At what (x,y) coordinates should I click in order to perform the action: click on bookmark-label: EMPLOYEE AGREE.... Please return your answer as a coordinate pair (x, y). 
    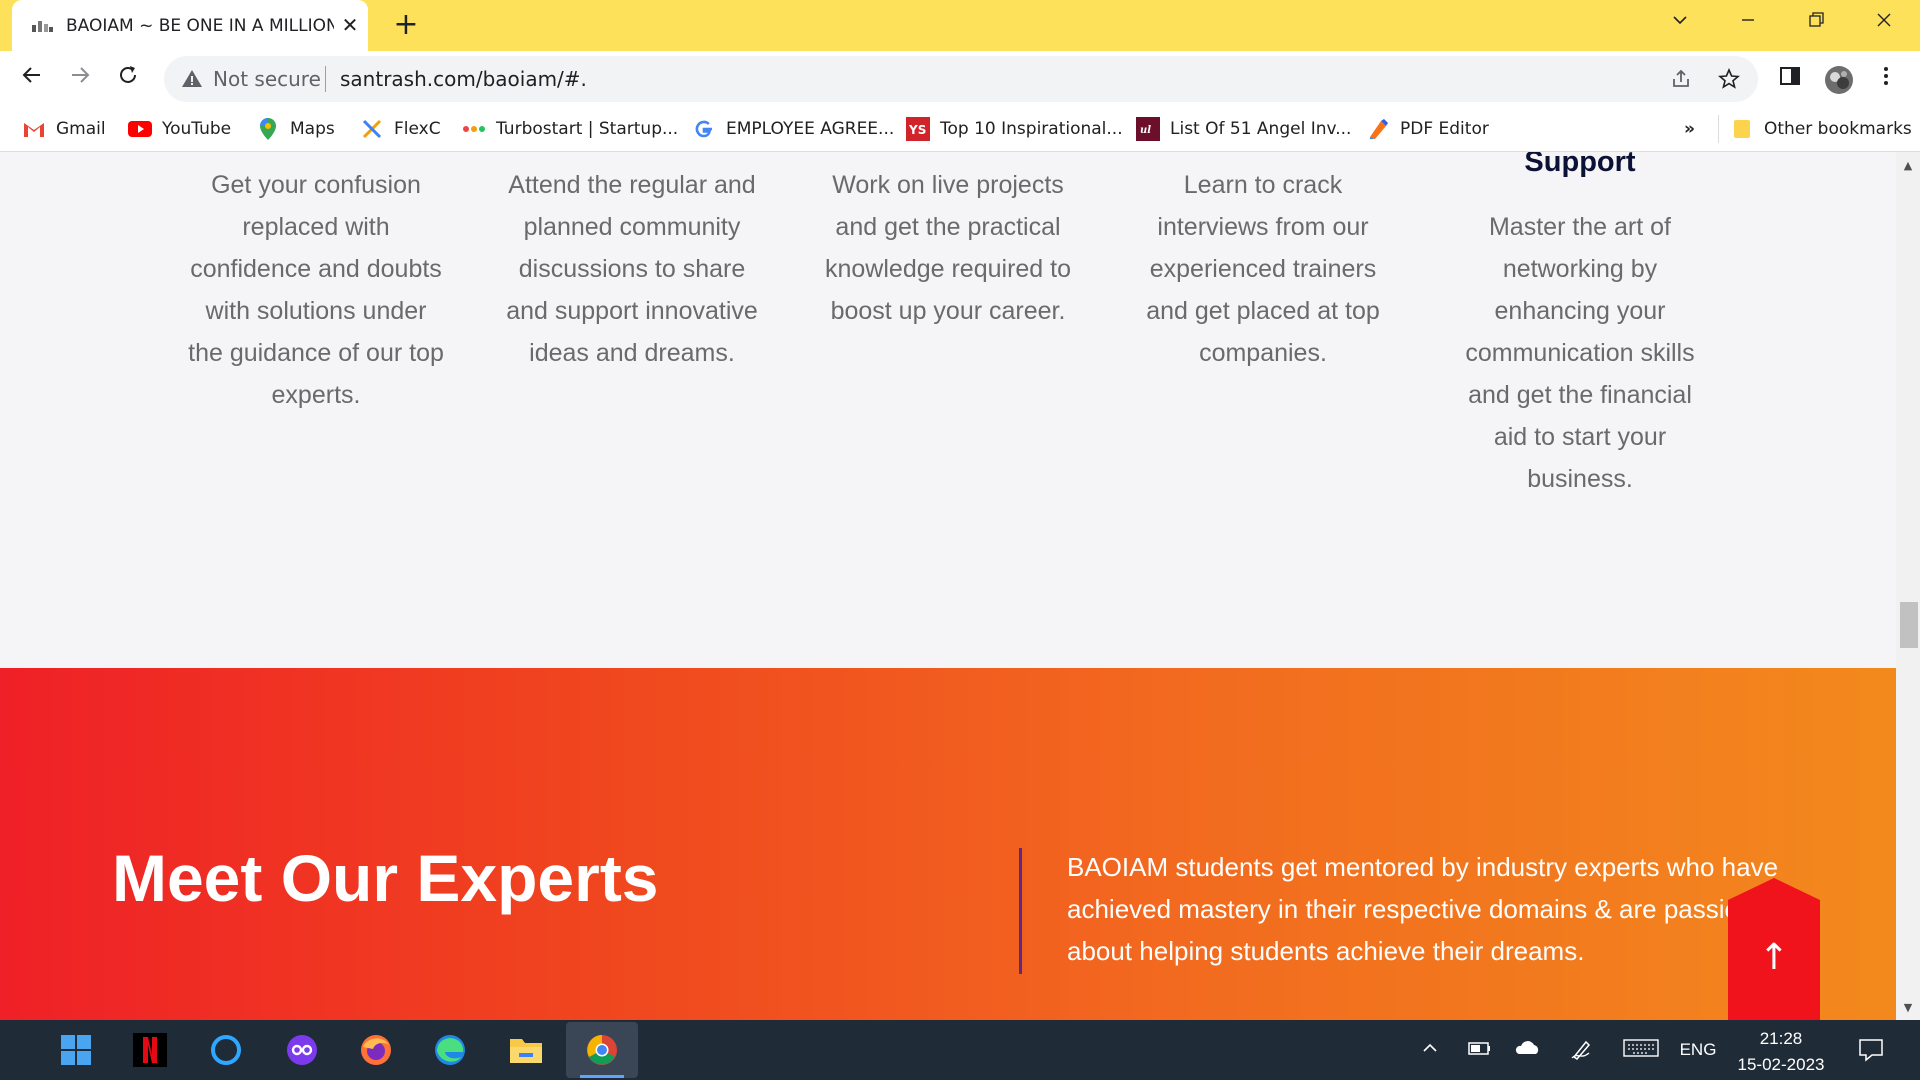
    Looking at the image, I should click on (810, 129).